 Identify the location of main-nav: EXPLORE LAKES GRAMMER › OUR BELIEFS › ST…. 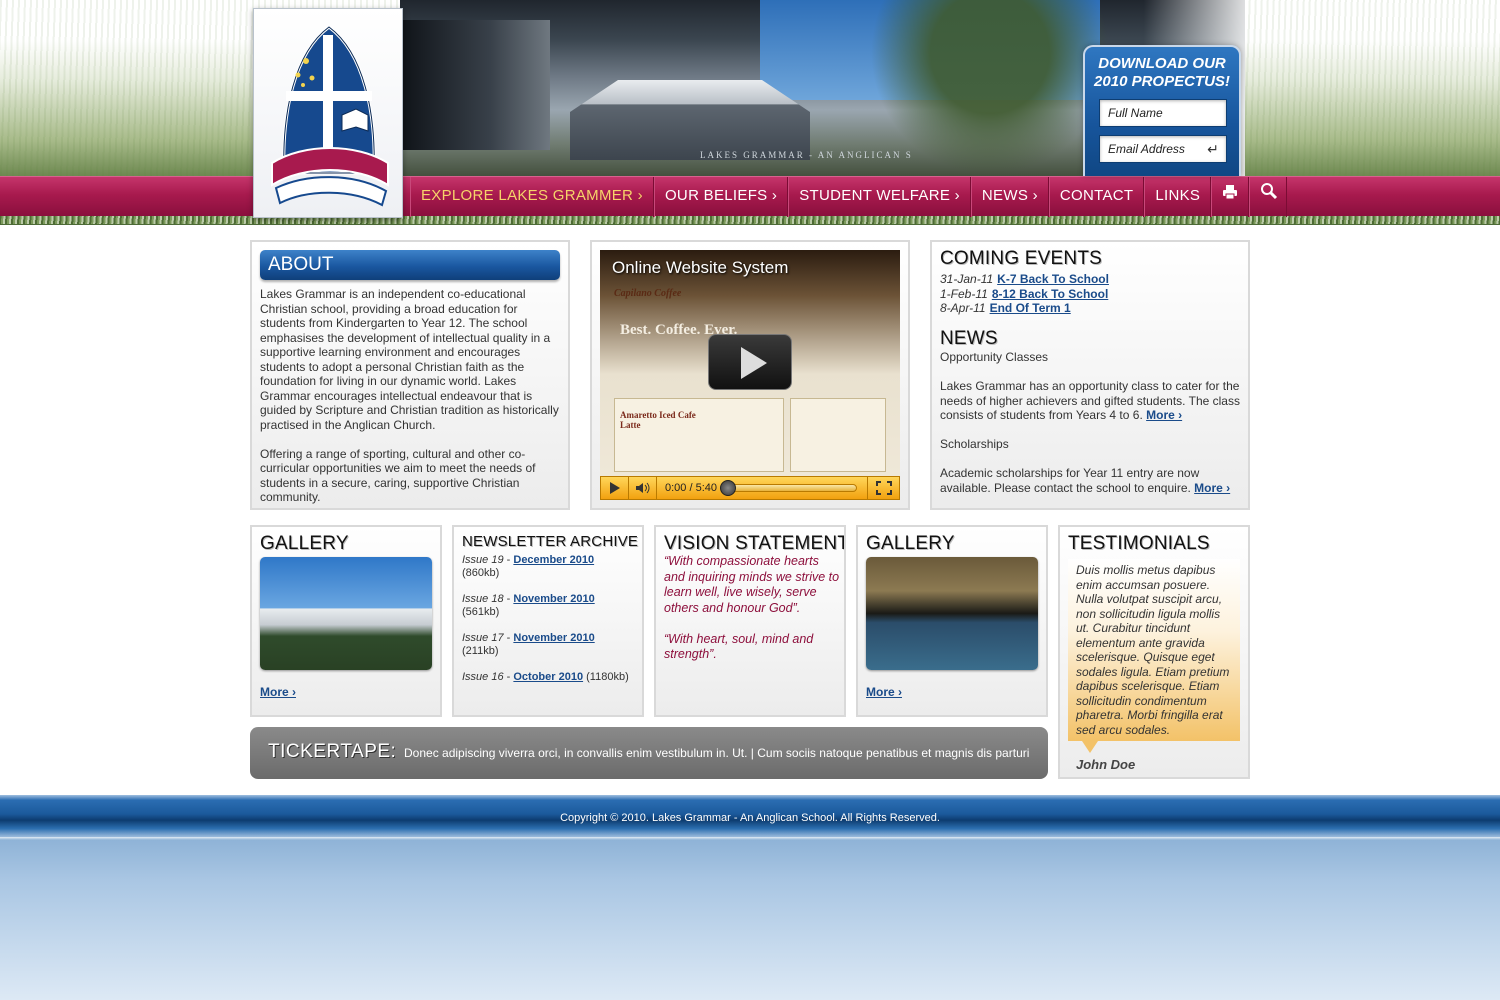
(750, 196).